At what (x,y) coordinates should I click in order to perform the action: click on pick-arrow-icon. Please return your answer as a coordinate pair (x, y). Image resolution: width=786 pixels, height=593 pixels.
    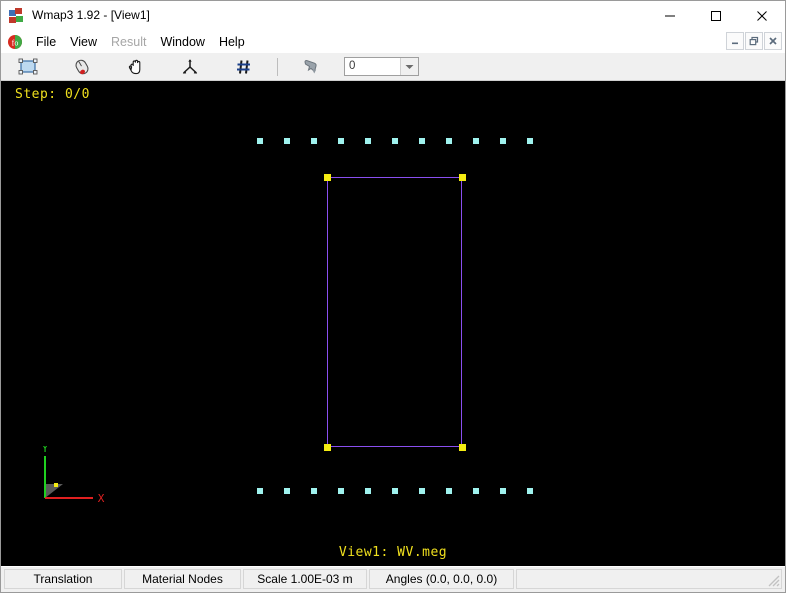
    Looking at the image, I should click on (310, 66).